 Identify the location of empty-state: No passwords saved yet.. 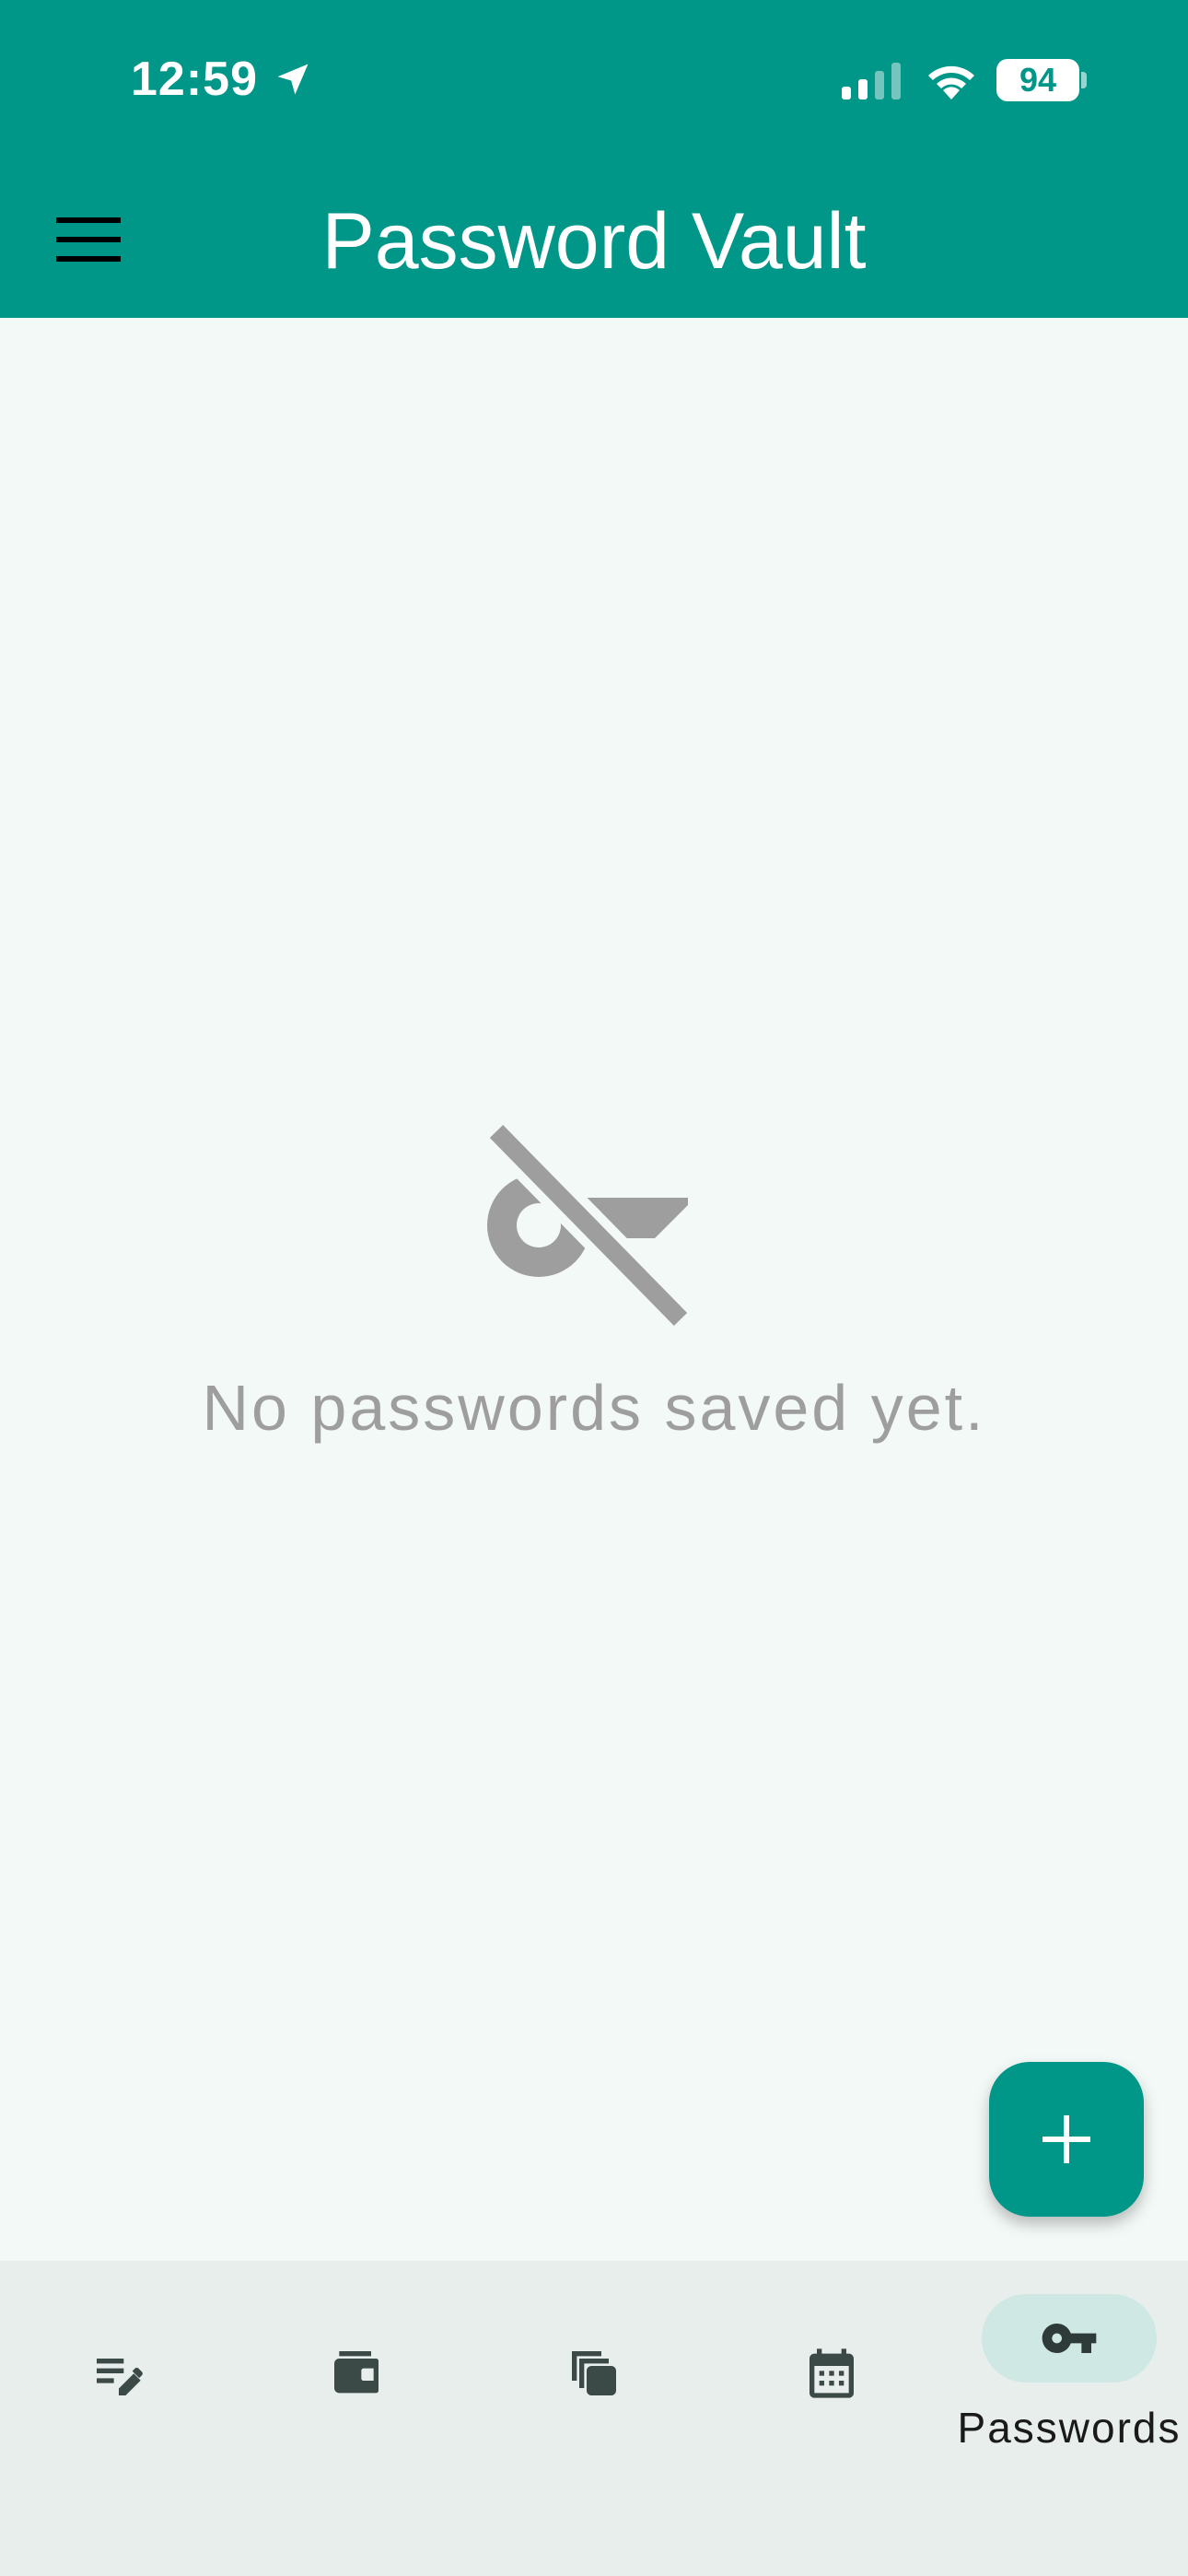
(594, 1284).